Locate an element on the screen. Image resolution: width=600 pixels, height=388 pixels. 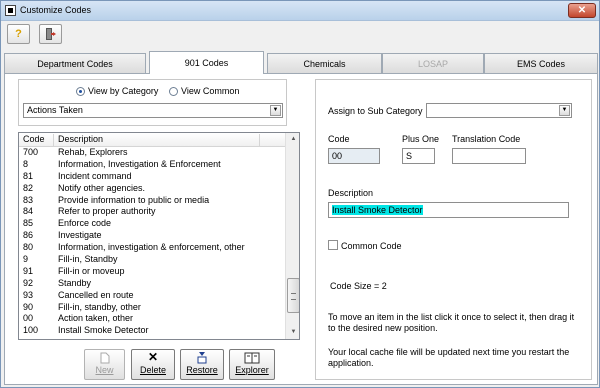
row-code: 83 is located at coordinates (28, 199).